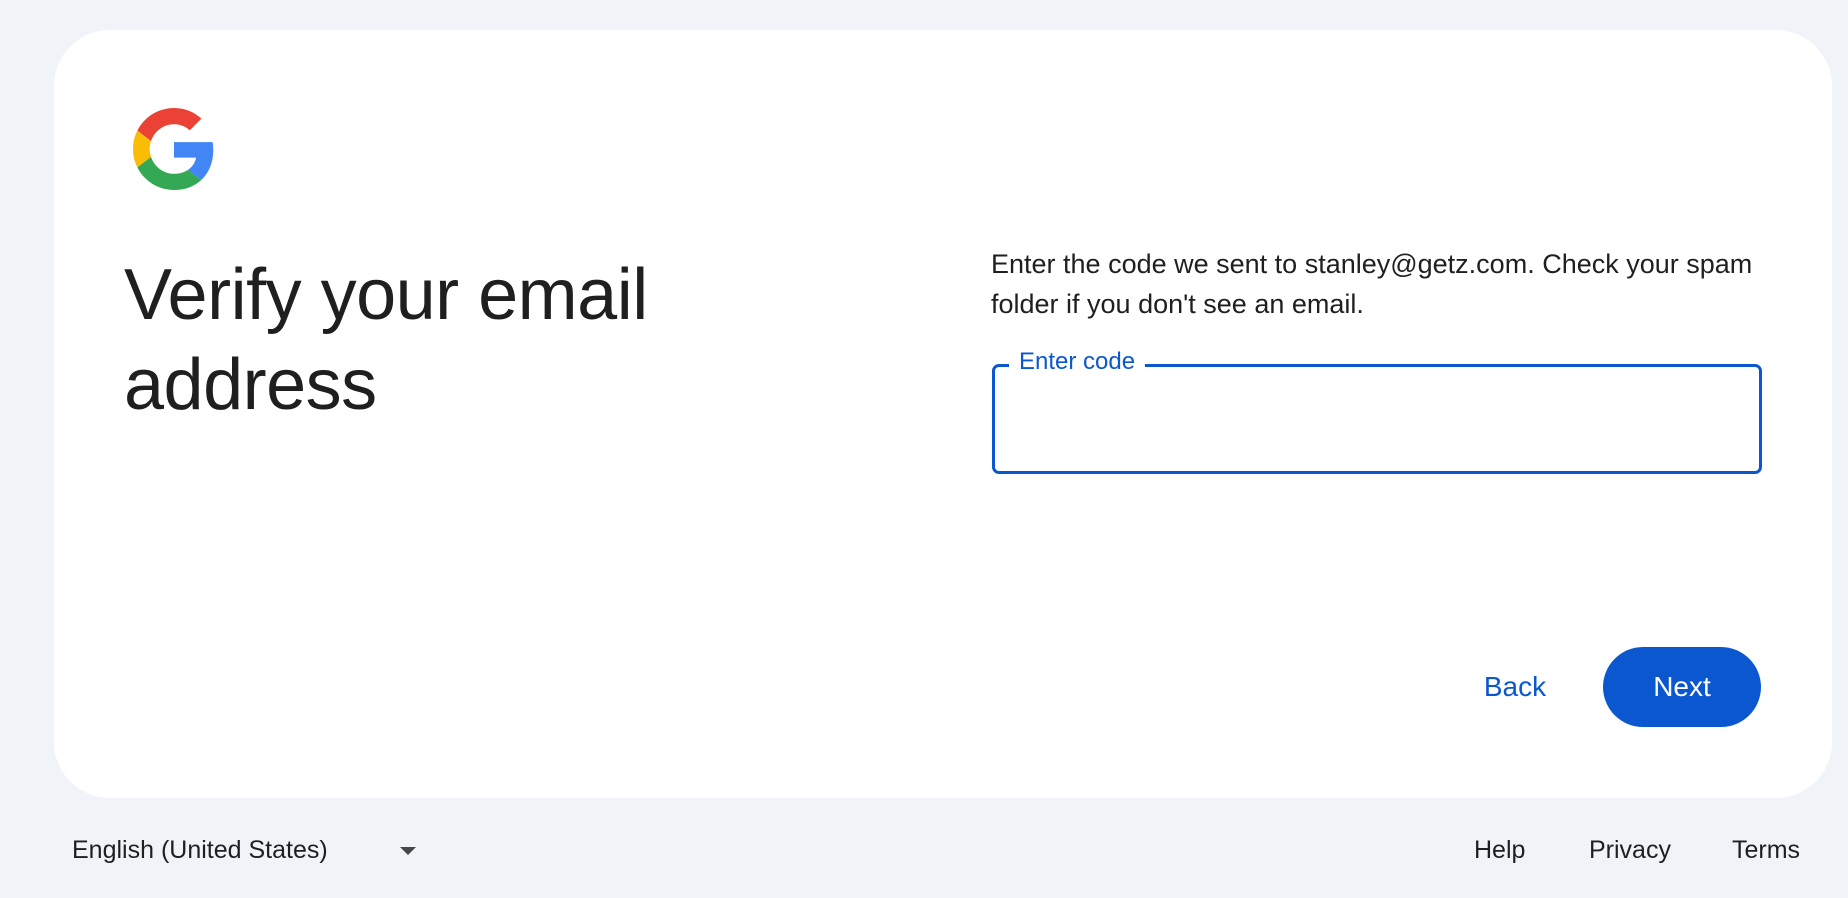 The image size is (1848, 898). What do you see at coordinates (200, 849) in the screenshot?
I see `language-label: English (United States)` at bounding box center [200, 849].